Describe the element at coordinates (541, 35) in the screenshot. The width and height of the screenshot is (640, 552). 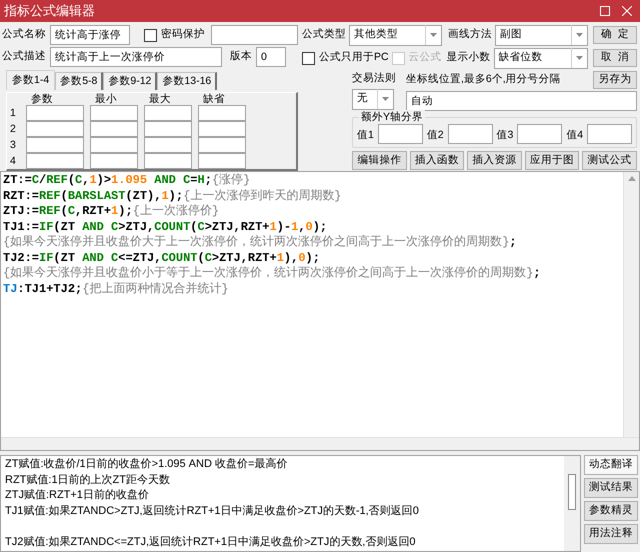
I see `dropdown: 副图` at that location.